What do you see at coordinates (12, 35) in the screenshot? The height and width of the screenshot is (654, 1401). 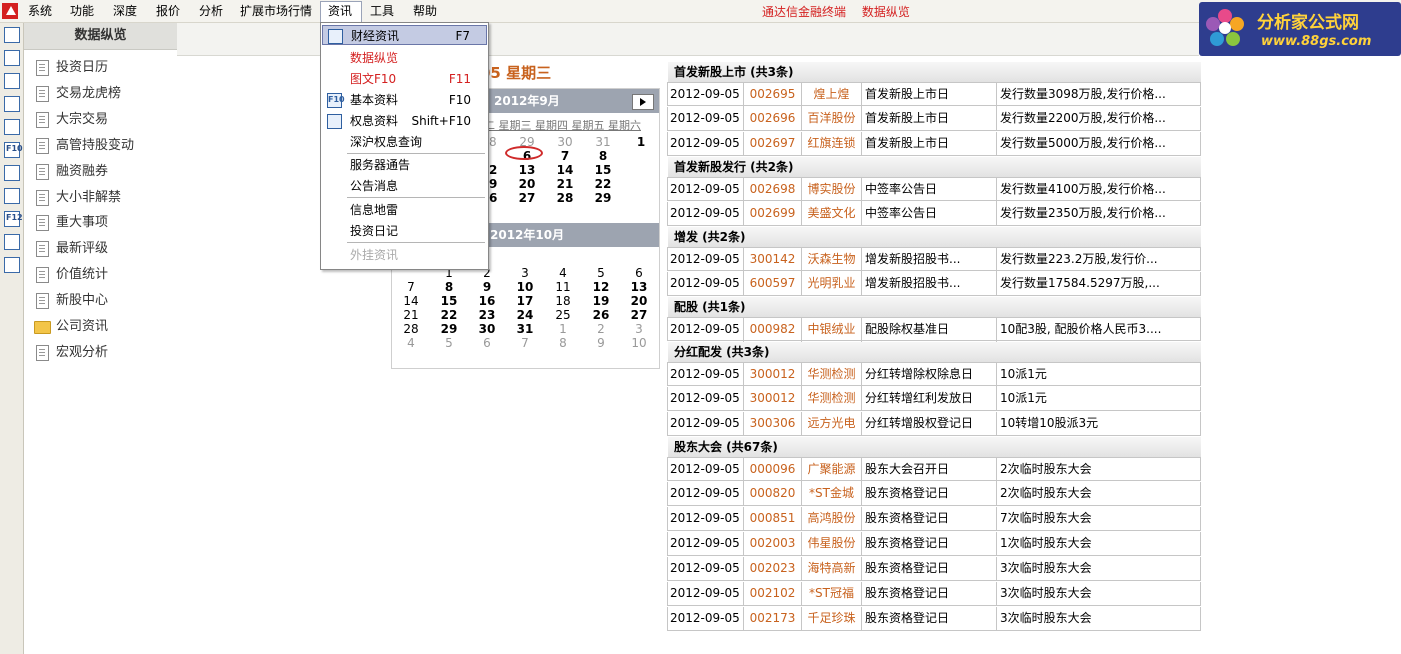 I see `quote-list-icon` at bounding box center [12, 35].